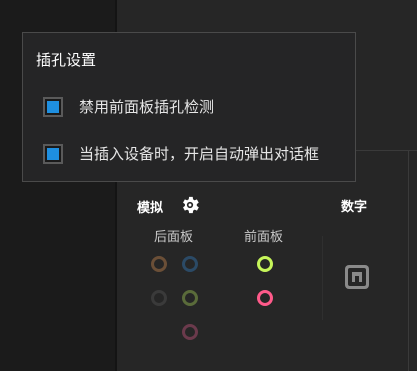 The width and height of the screenshot is (417, 371). Describe the element at coordinates (190, 332) in the screenshot. I see `rear-jack-pink` at that location.